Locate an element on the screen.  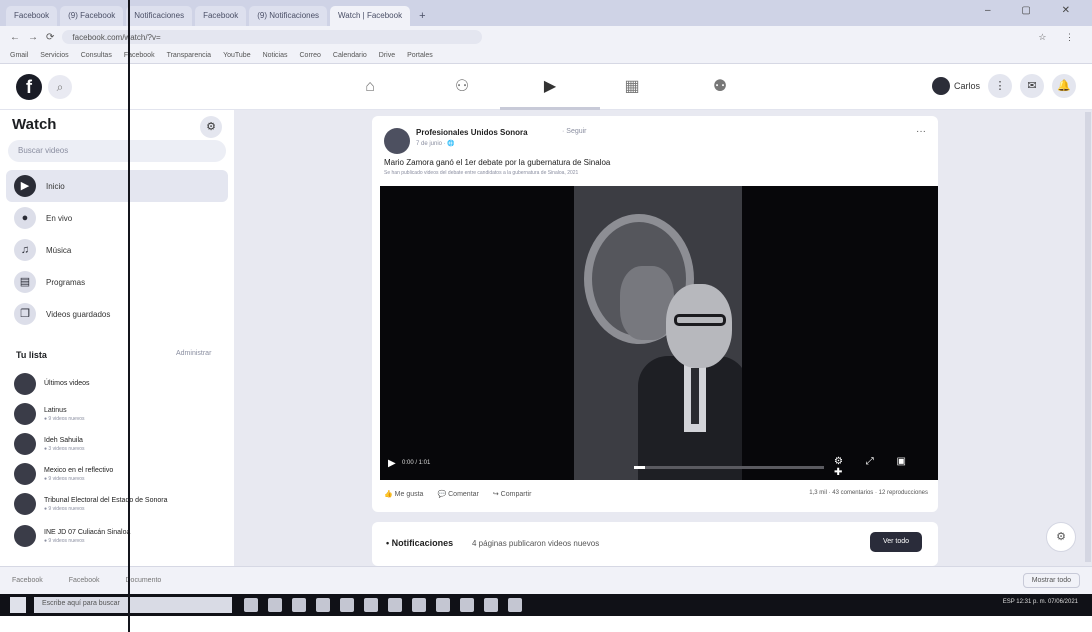
downloads-bar: Facebook Facebook Documento Mostrar todo is located at coordinates (546, 580).